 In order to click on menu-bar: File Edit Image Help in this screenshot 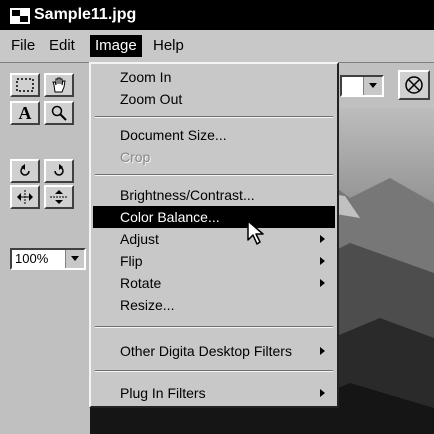, I will do `click(217, 46)`.